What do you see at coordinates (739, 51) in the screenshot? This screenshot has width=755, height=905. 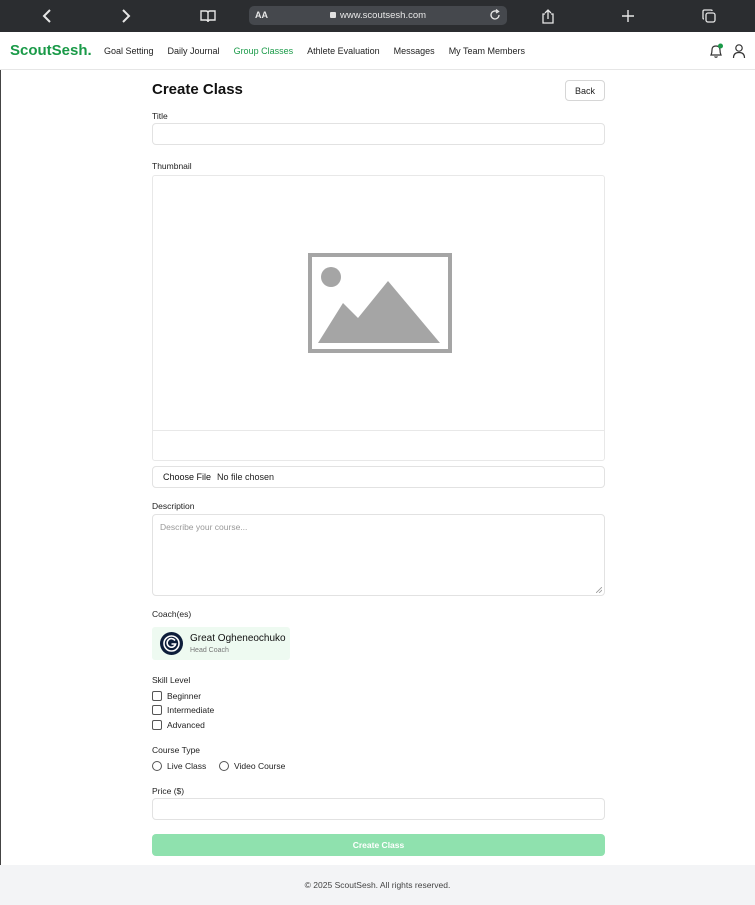 I see `user-profile-icon` at bounding box center [739, 51].